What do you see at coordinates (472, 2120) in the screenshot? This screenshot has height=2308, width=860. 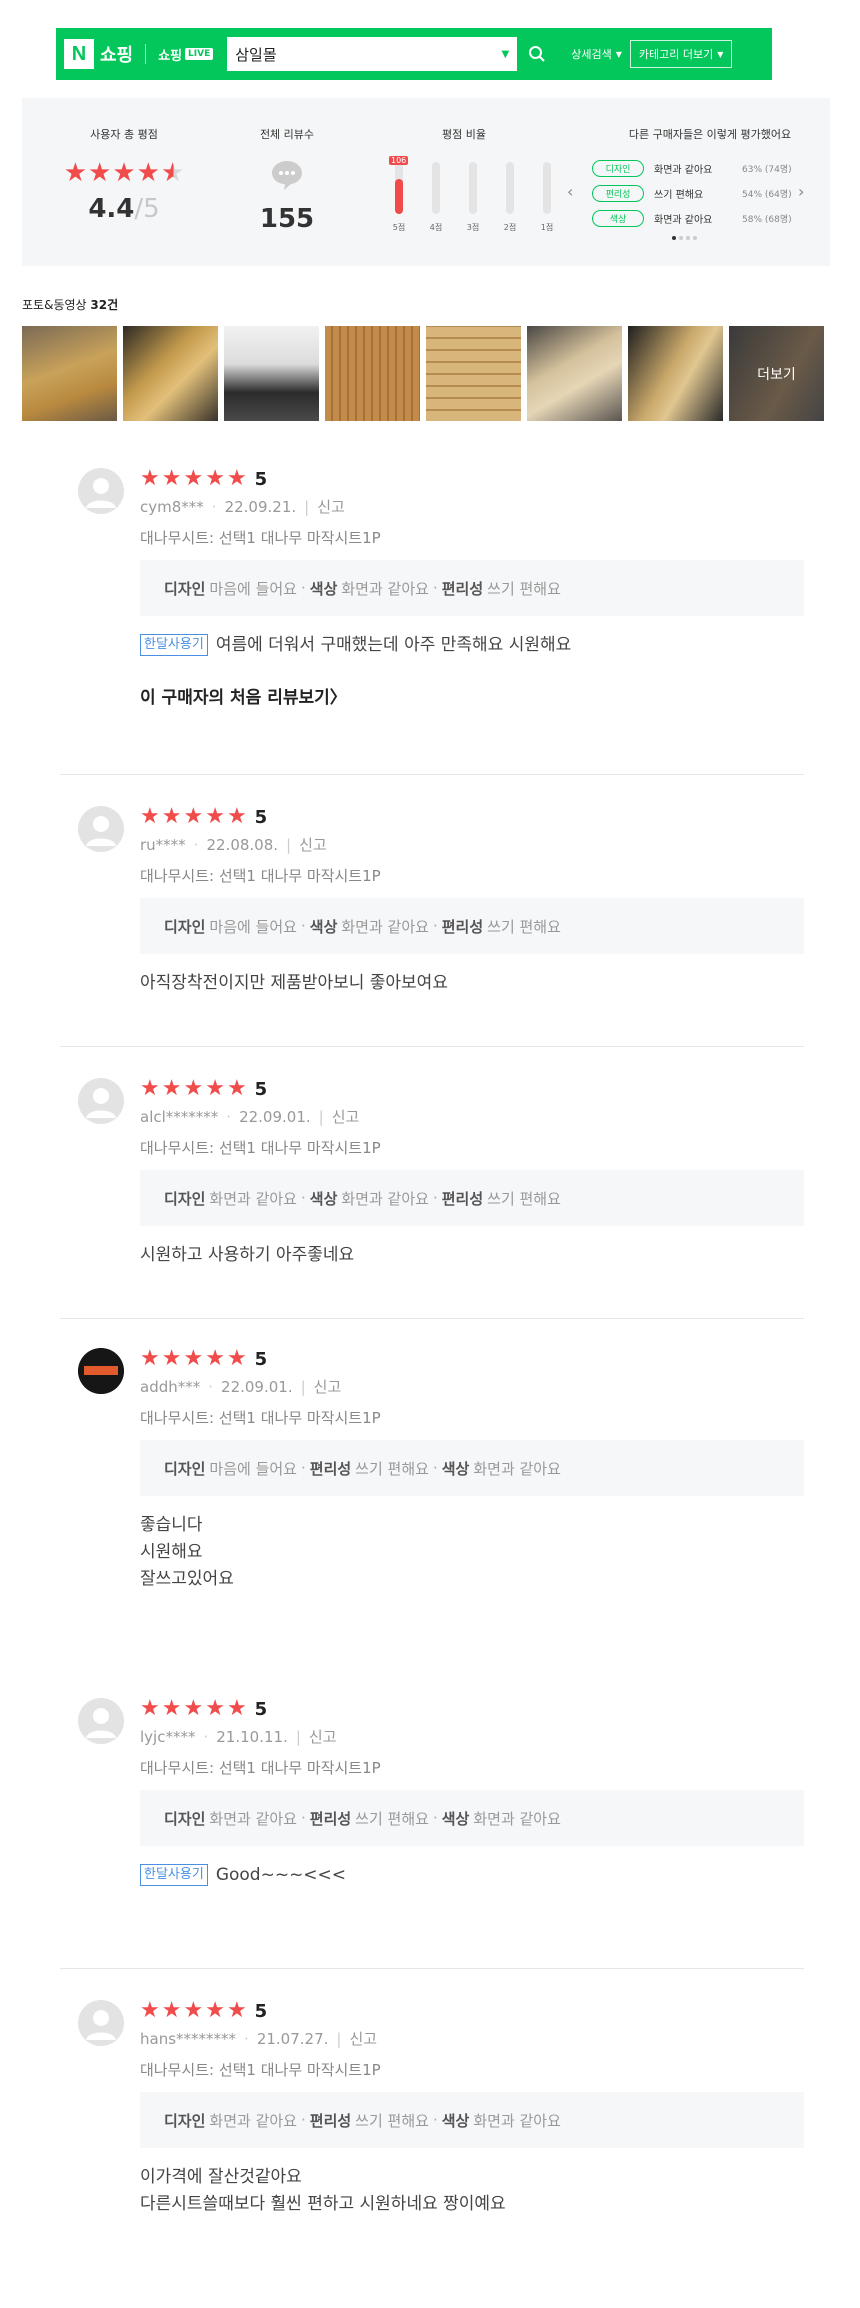 I see `review-eval-box: 디자인 화면과 같아요 · 편리성 쓰기 편해요 · 색상 화면과 같아요` at bounding box center [472, 2120].